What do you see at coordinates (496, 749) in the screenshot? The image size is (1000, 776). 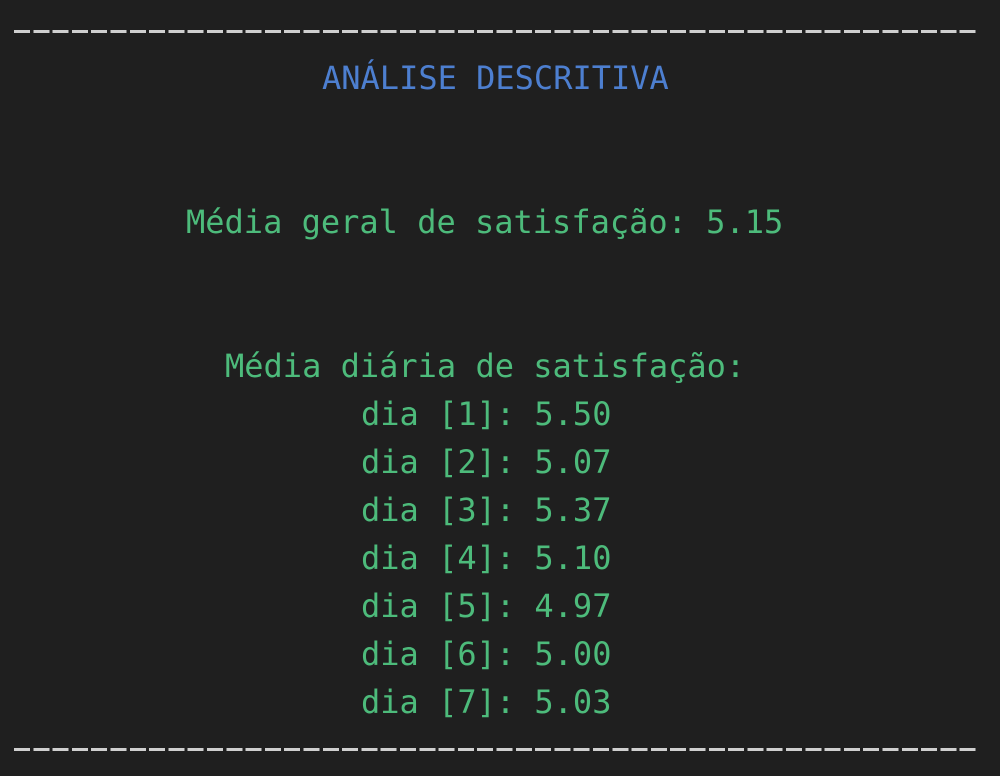 I see `bottom-separator` at bounding box center [496, 749].